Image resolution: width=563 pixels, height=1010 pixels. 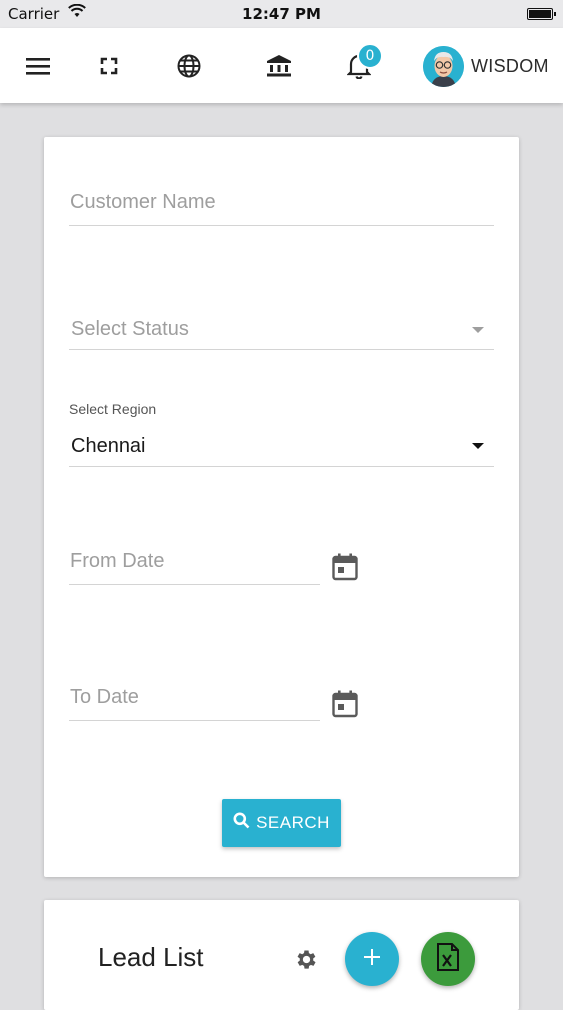 I want to click on customer-name-underline, so click(x=281, y=225).